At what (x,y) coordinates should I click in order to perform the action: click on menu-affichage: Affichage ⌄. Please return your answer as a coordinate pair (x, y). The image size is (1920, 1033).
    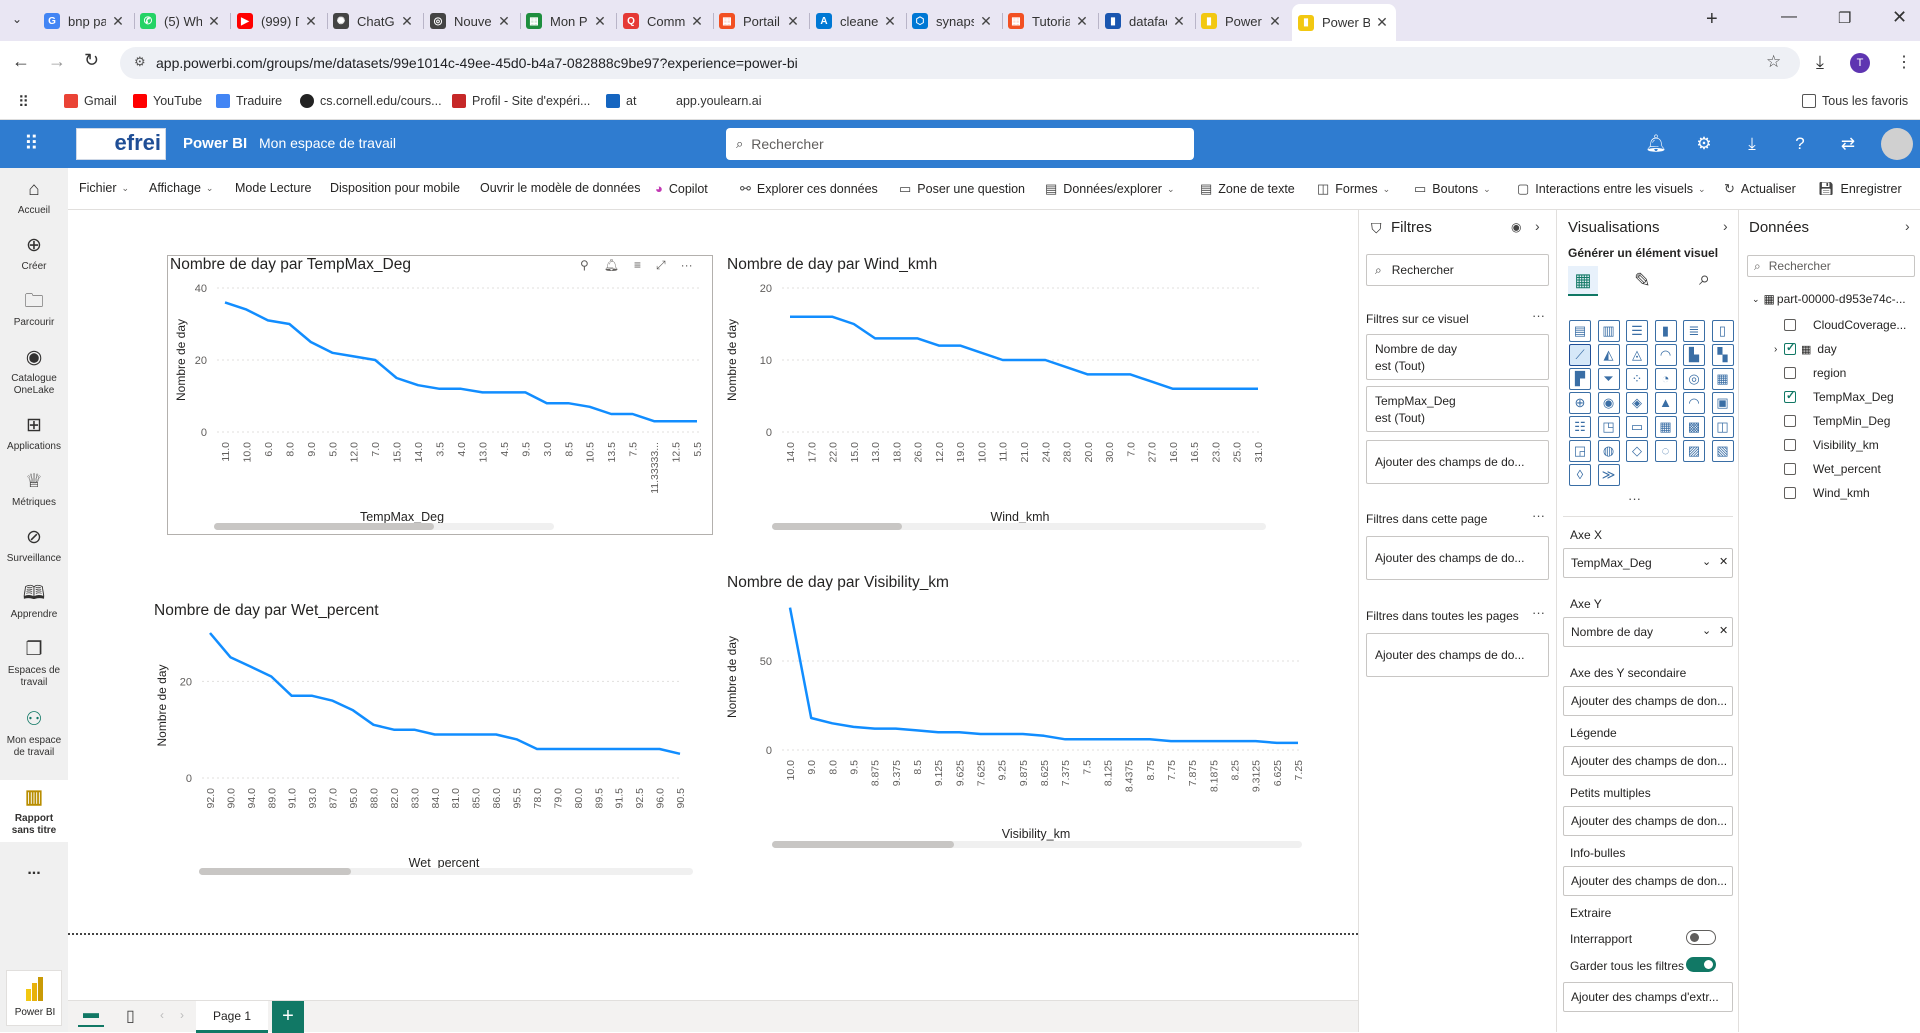
    Looking at the image, I should click on (181, 188).